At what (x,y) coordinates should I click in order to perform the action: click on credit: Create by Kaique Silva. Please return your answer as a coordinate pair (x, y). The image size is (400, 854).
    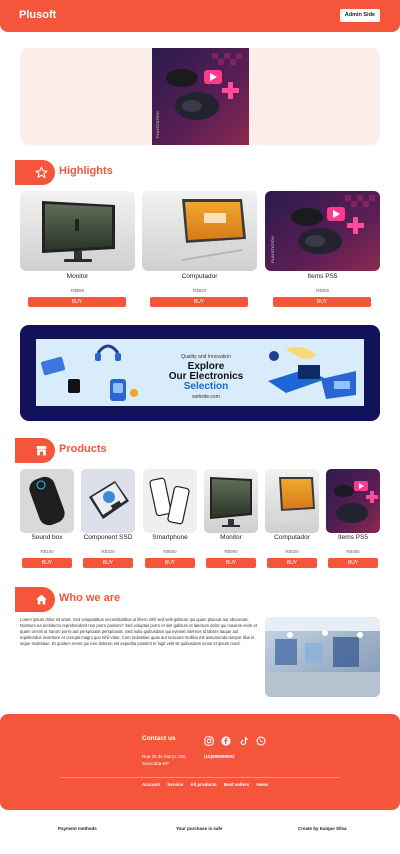
    Looking at the image, I should click on (322, 828).